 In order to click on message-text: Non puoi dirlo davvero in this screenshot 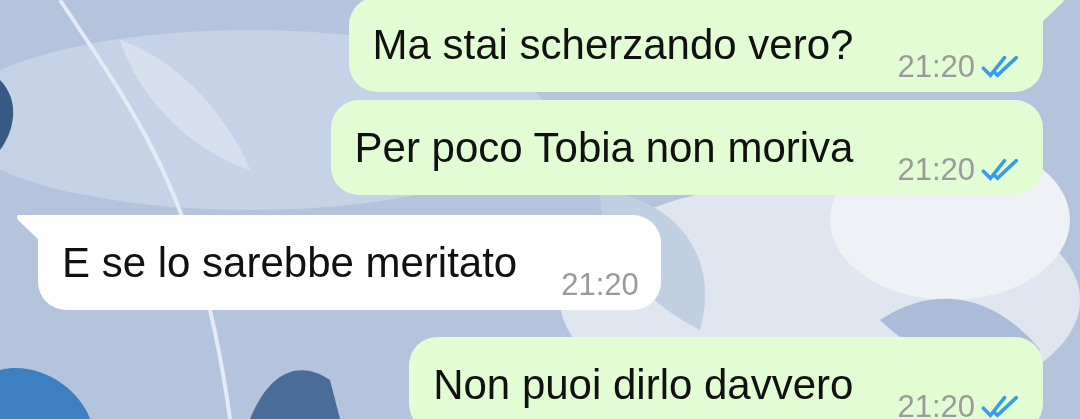, I will do `click(643, 385)`.